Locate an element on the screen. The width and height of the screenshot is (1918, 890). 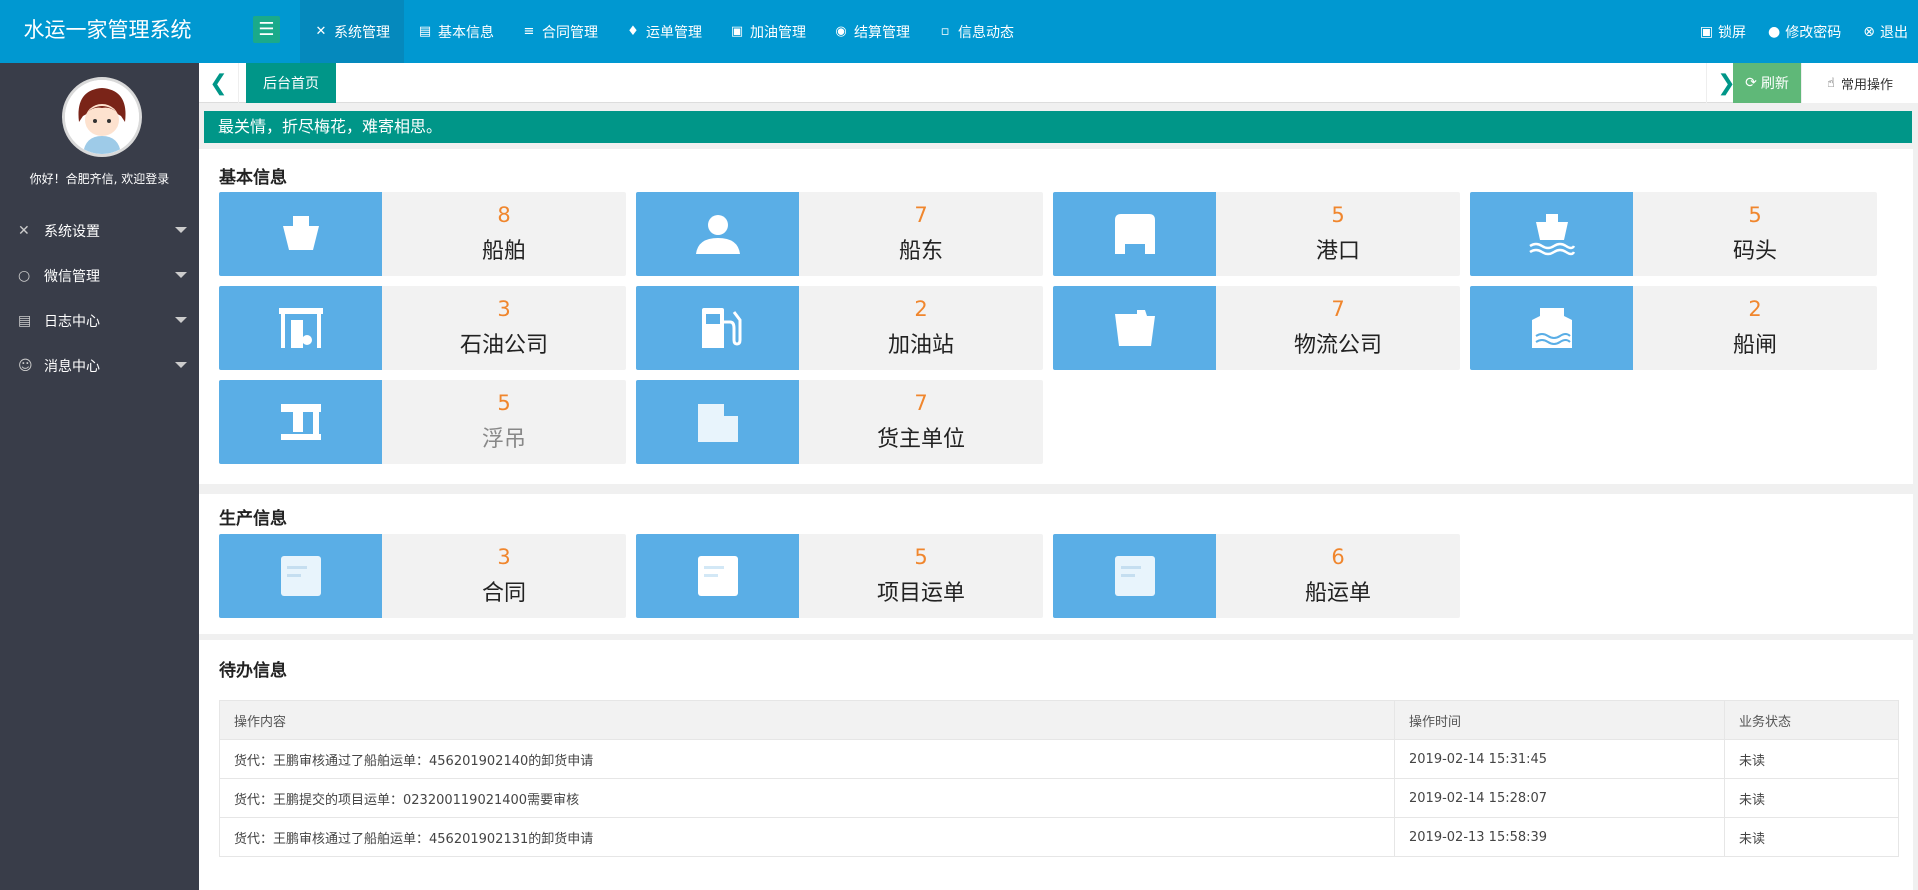
tag-icon: ♦ is located at coordinates (633, 31).